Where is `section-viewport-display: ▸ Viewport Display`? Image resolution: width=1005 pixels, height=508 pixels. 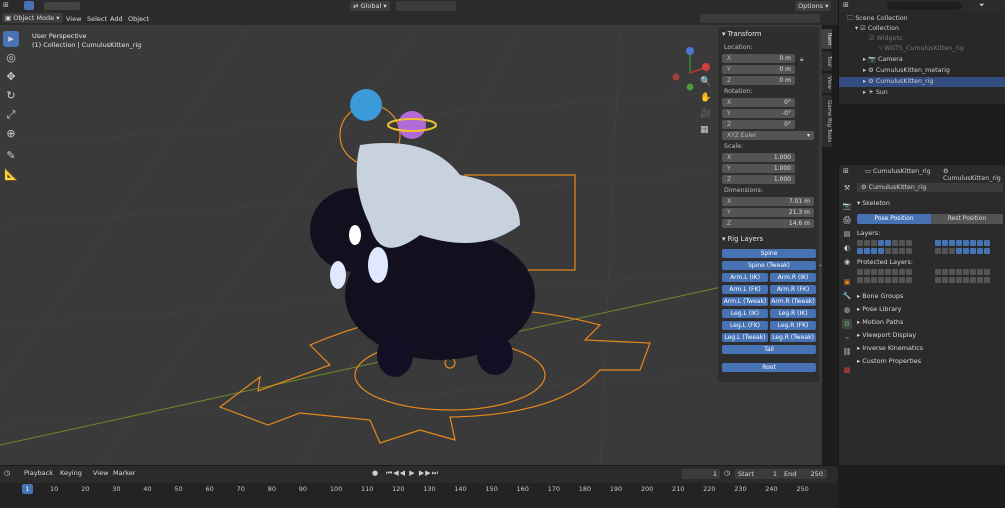 section-viewport-display: ▸ Viewport Display is located at coordinates (886, 335).